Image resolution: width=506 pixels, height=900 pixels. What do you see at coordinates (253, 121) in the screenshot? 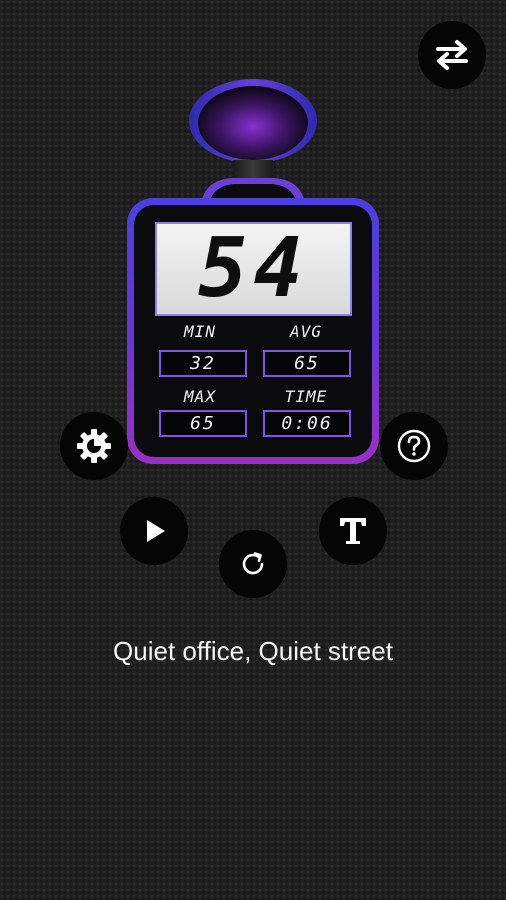
I see `microphone-head-graphic` at bounding box center [253, 121].